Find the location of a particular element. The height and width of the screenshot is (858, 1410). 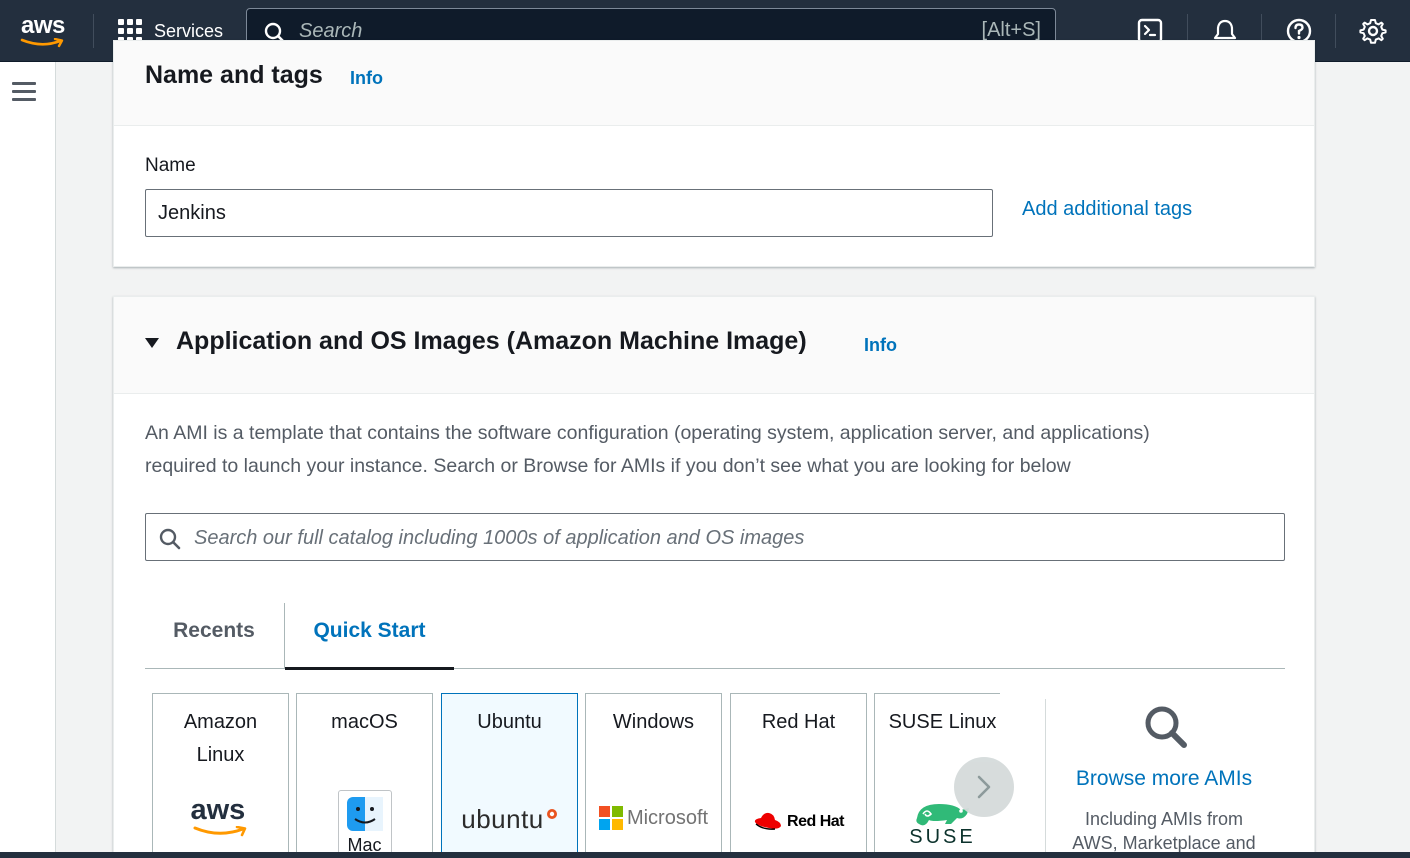

chevron-right-icon is located at coordinates (984, 787).